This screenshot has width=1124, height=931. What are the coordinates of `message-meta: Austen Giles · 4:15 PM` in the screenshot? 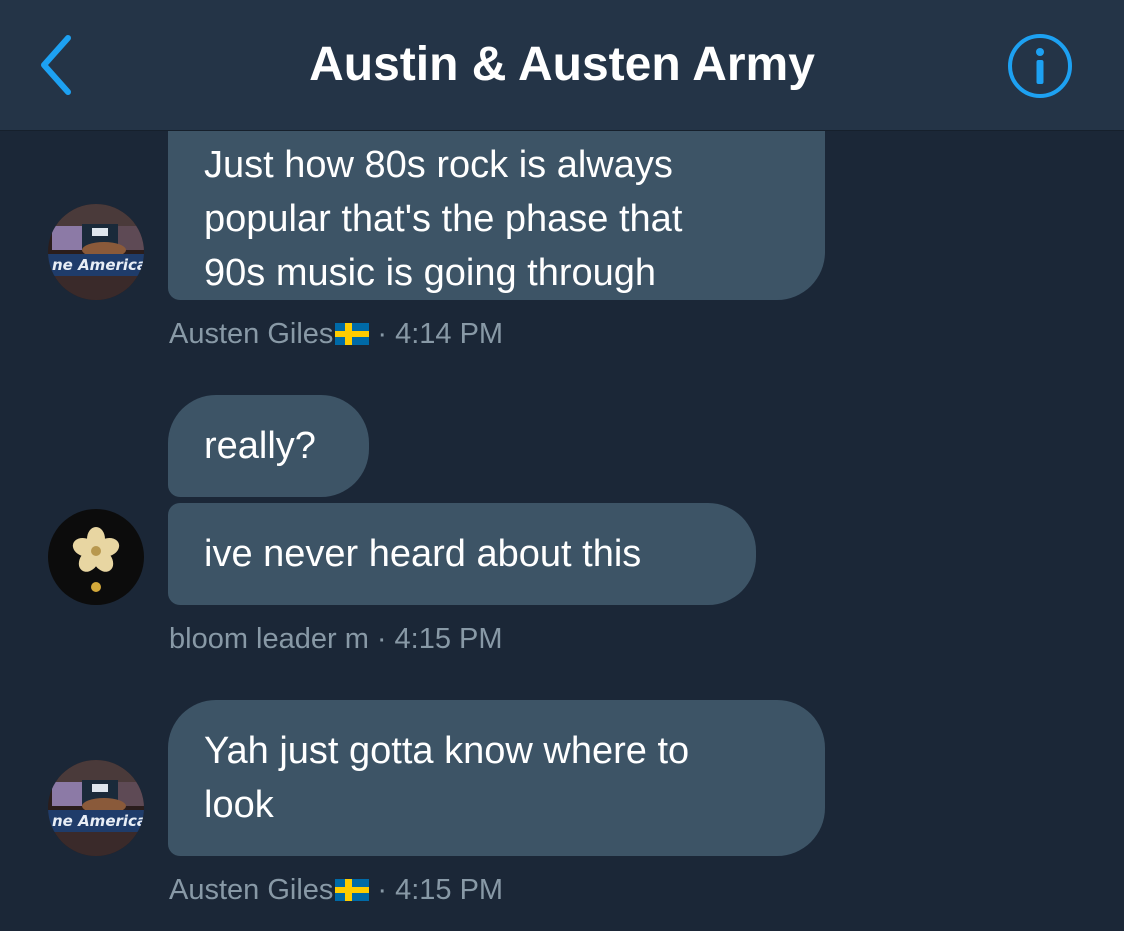 It's located at (336, 890).